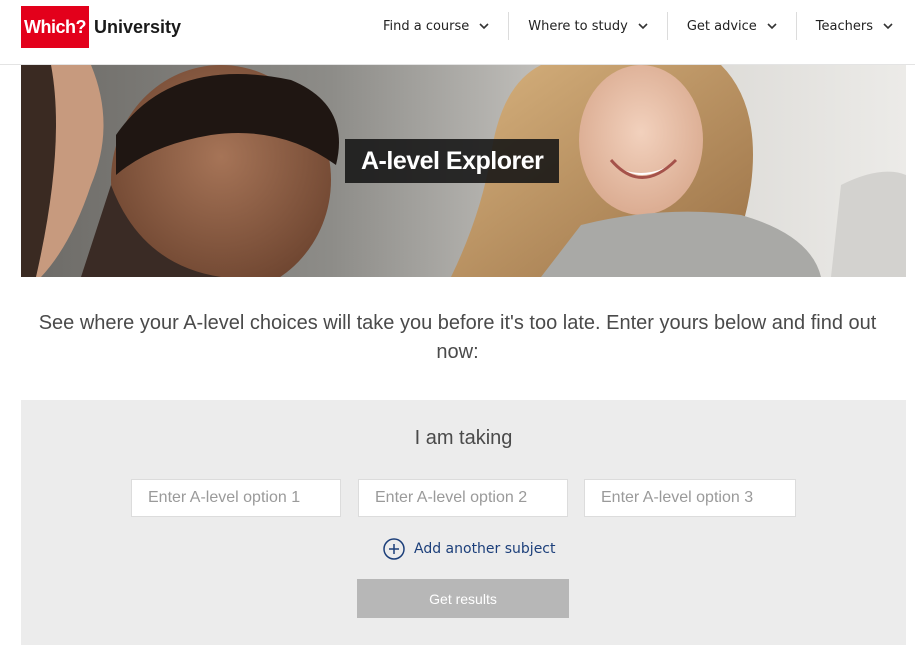  Describe the element at coordinates (138, 26) in the screenshot. I see `logo-university-text: University` at that location.